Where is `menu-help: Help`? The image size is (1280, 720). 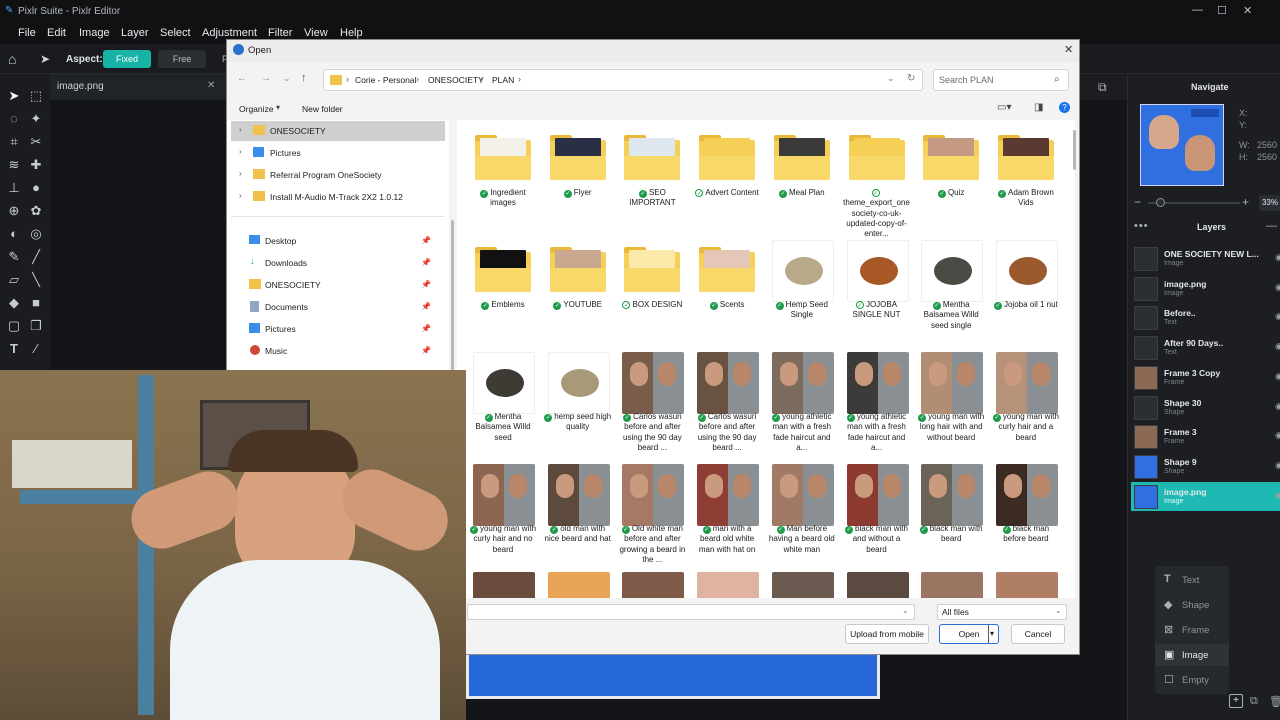 menu-help: Help is located at coordinates (351, 33).